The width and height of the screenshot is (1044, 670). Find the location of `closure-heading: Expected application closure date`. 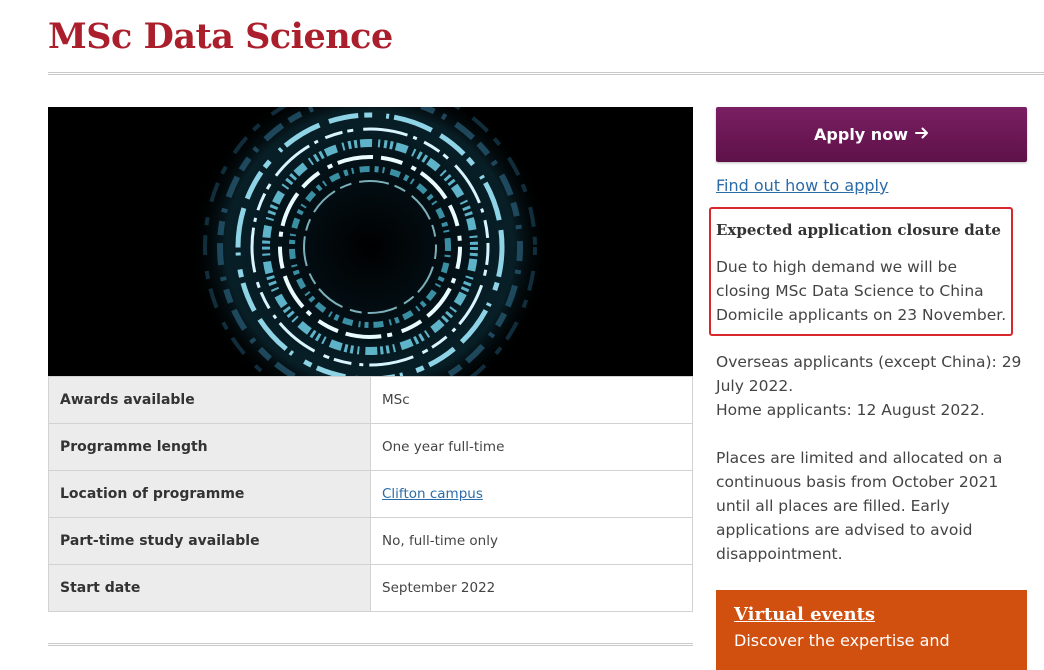

closure-heading: Expected application closure date is located at coordinates (858, 230).